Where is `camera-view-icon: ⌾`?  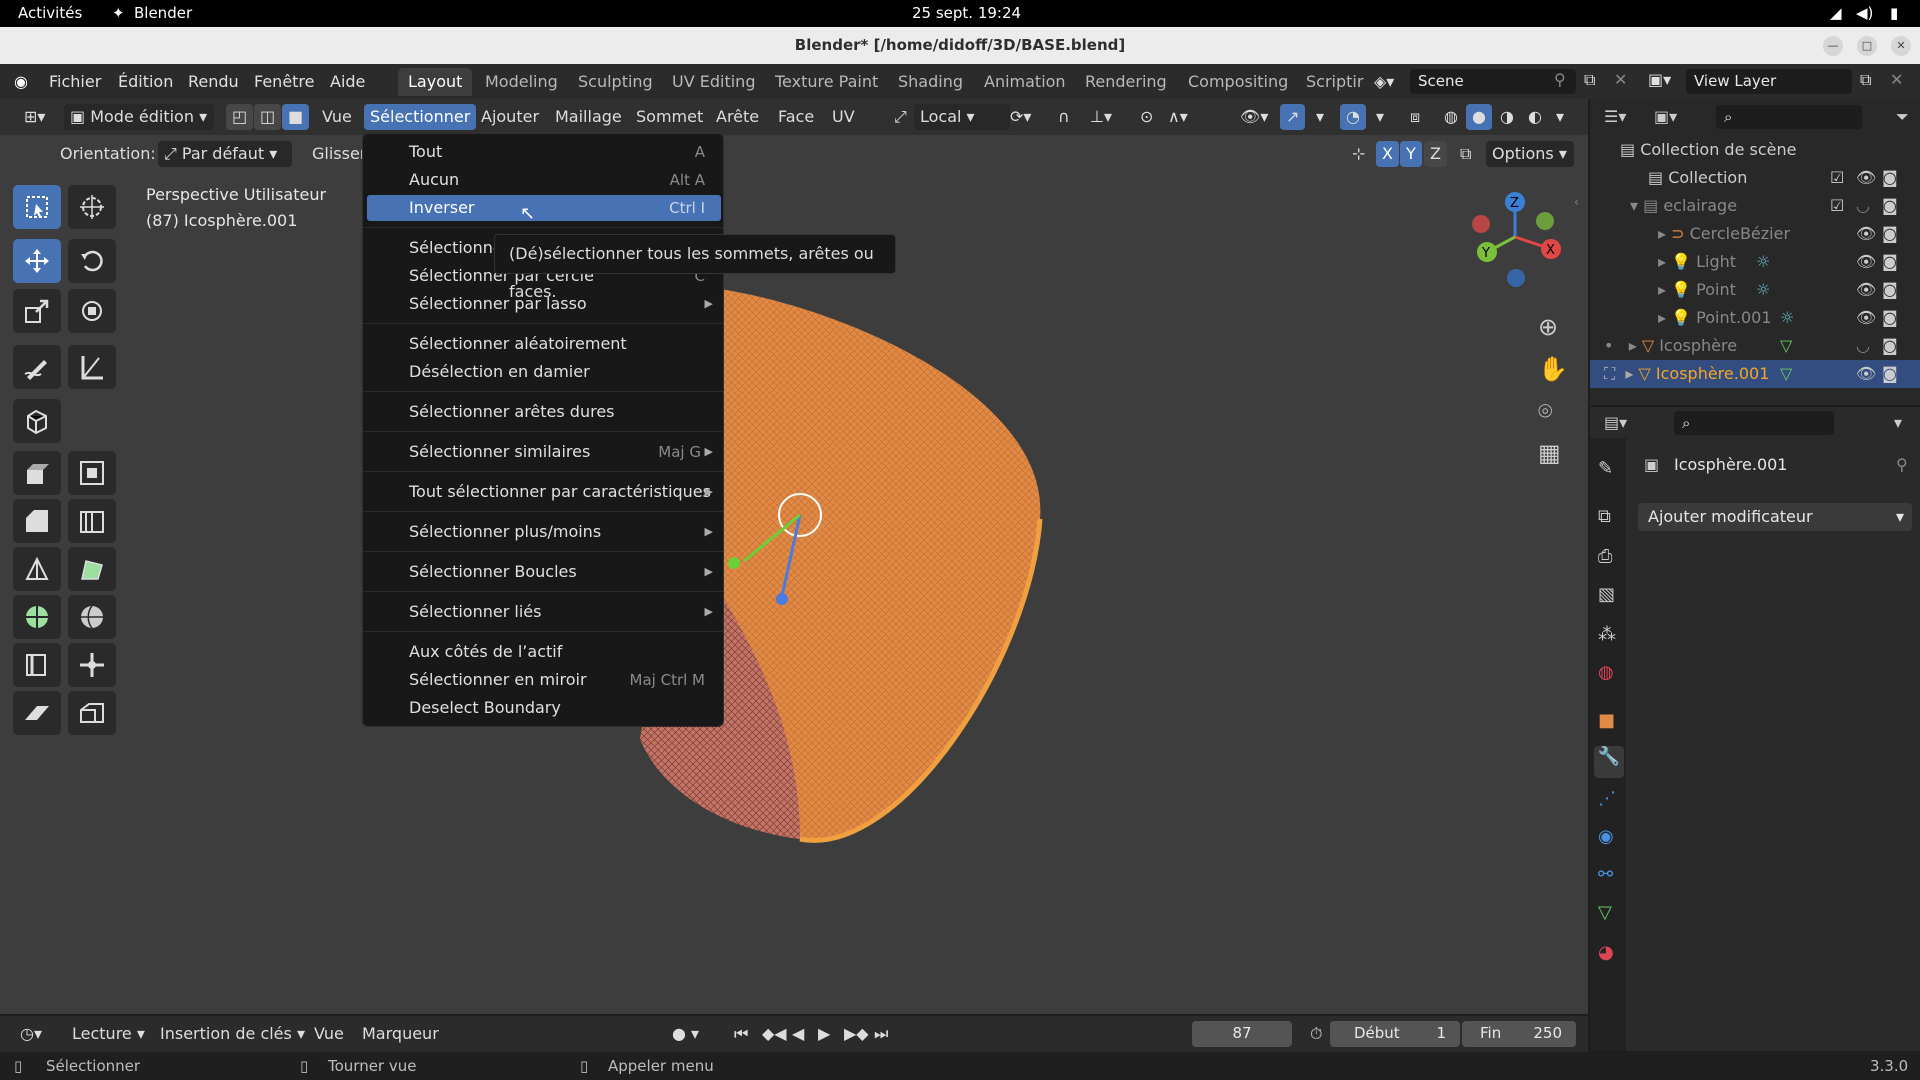
camera-view-icon: ⌾ is located at coordinates (1545, 411).